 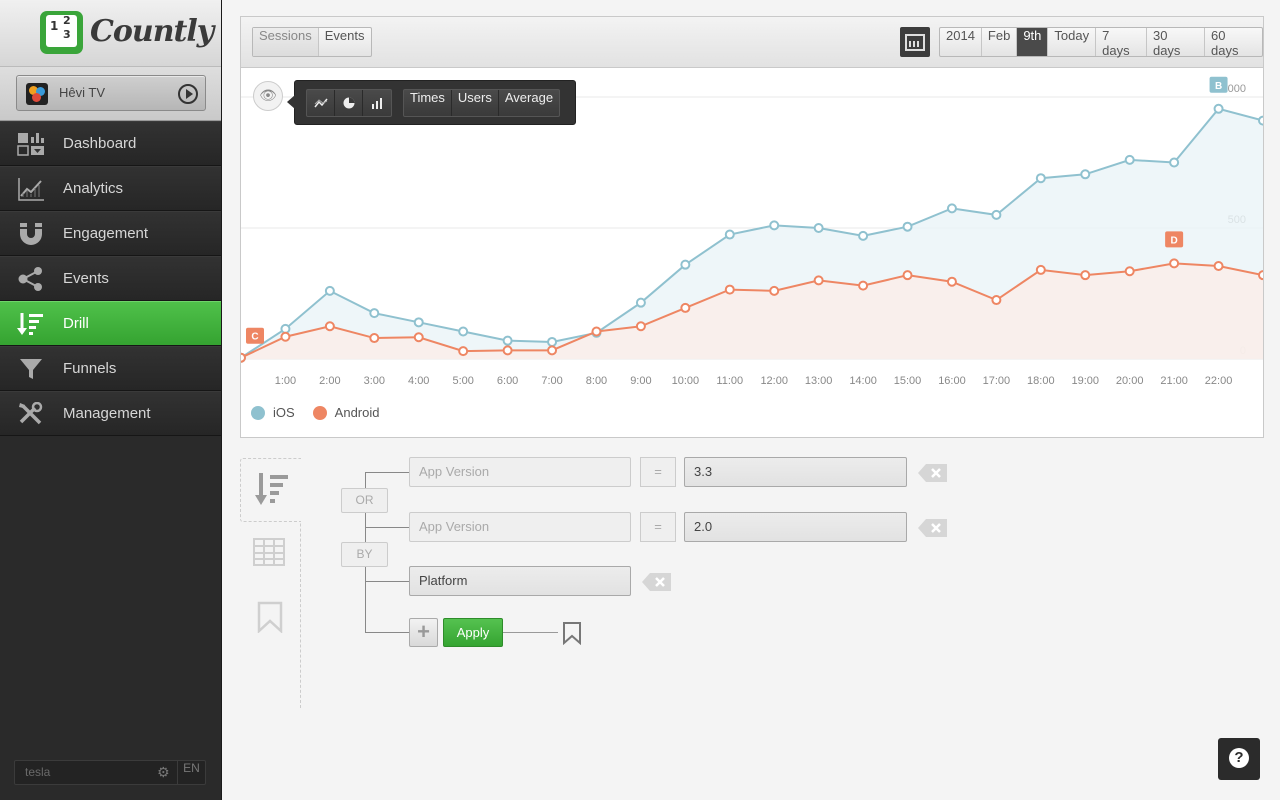 What do you see at coordinates (106, 233) in the screenshot?
I see `nav-label: Engagement` at bounding box center [106, 233].